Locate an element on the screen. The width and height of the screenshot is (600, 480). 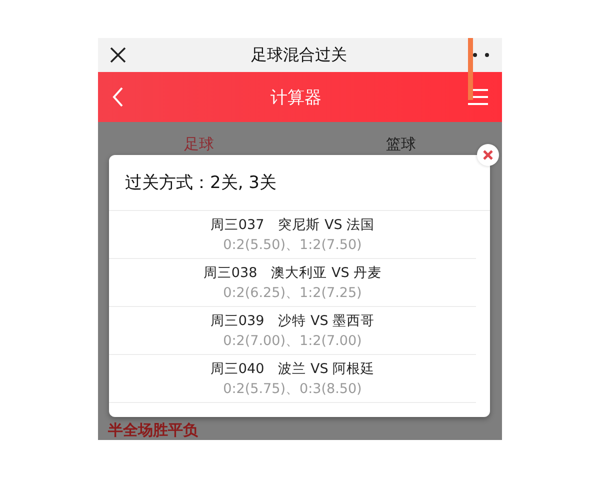
menu-icon is located at coordinates (478, 97).